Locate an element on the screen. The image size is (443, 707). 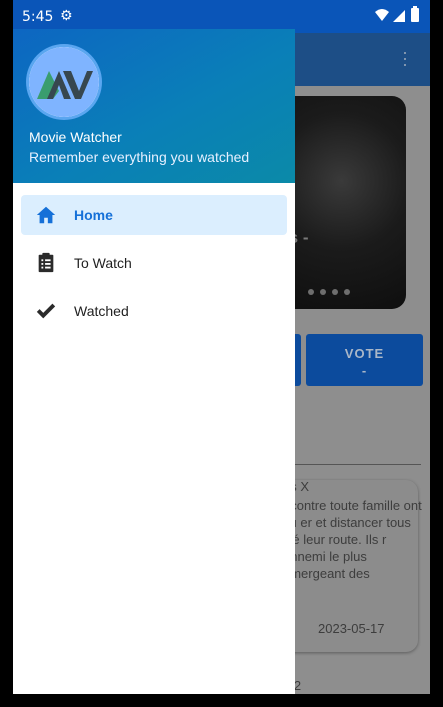
wifi-icon is located at coordinates (382, 15).